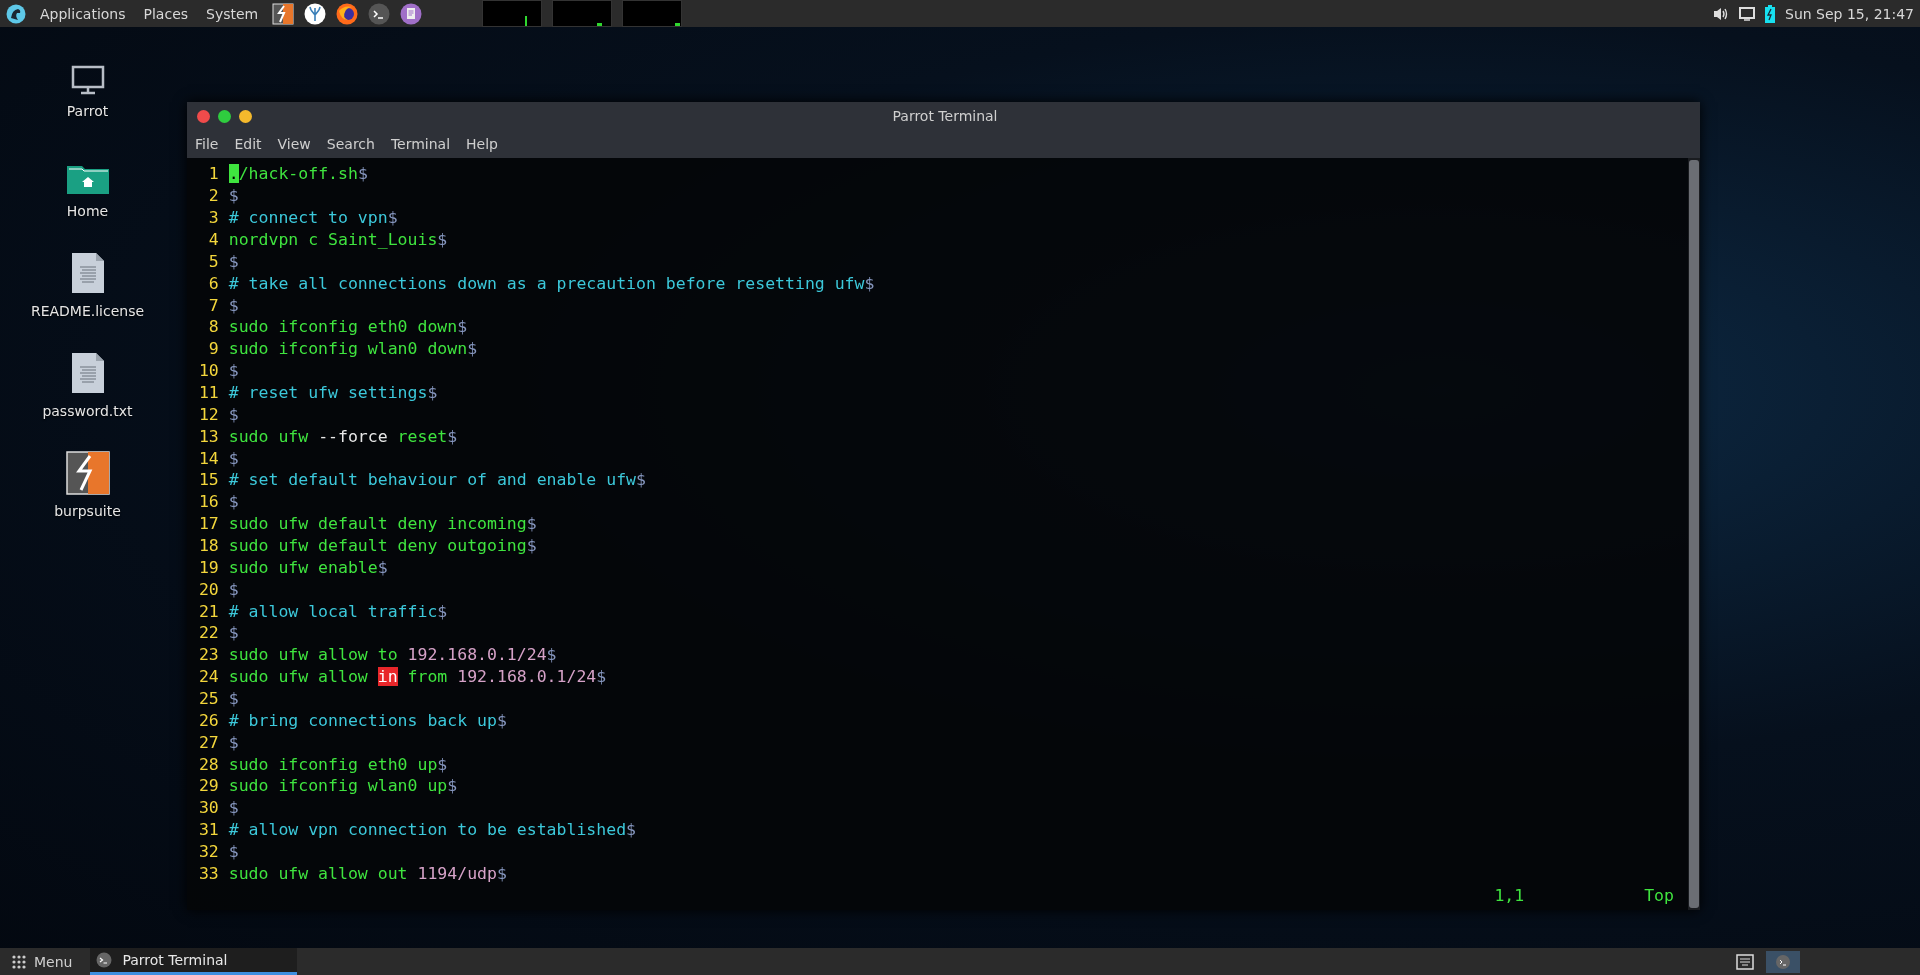  Describe the element at coordinates (19, 961) in the screenshot. I see `grid-icon` at that location.